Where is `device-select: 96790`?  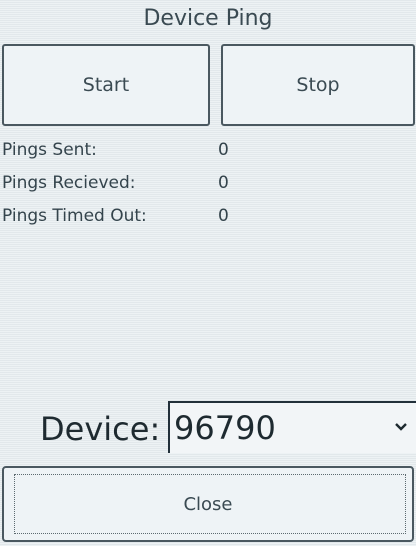 device-select: 96790 is located at coordinates (292, 427).